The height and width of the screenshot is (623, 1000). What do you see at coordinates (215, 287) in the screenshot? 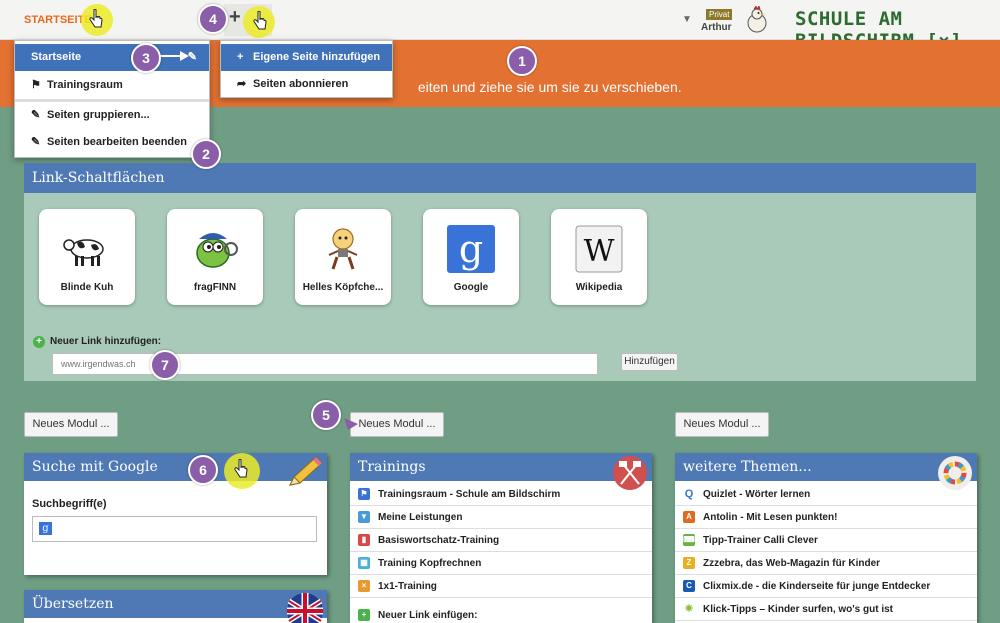
I see `tile-label: fragFINN` at bounding box center [215, 287].